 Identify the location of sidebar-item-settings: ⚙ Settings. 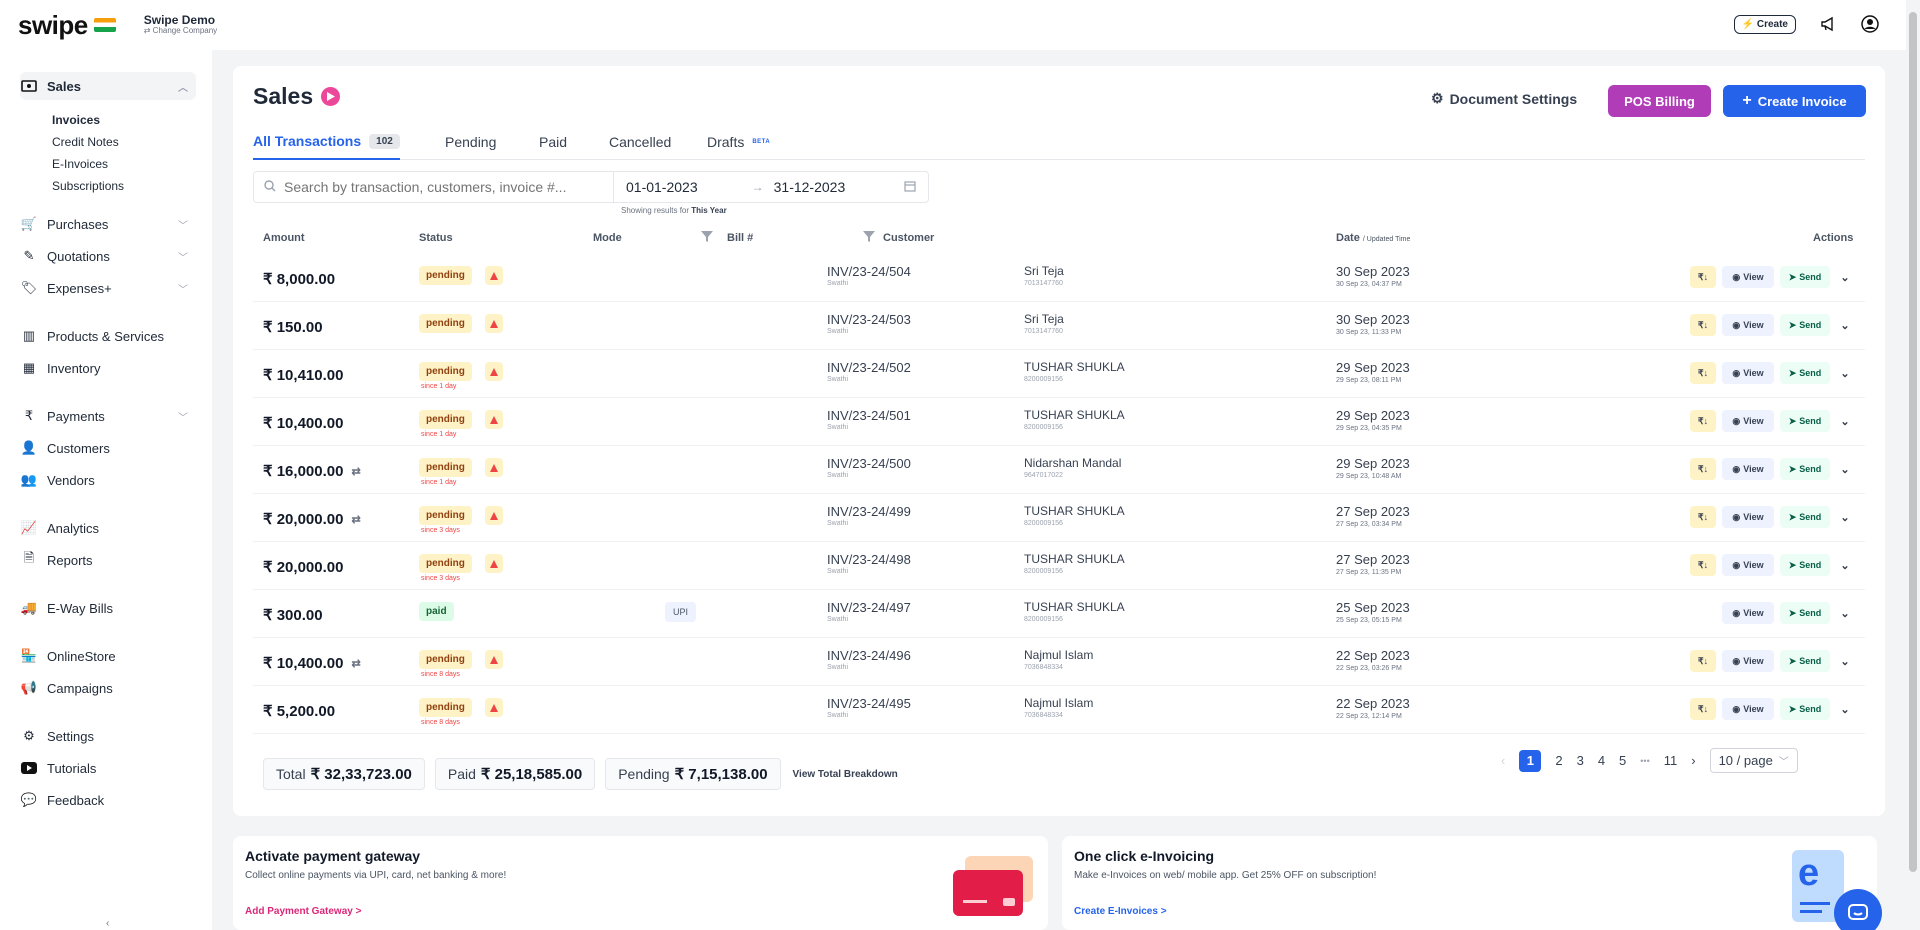
(108, 736).